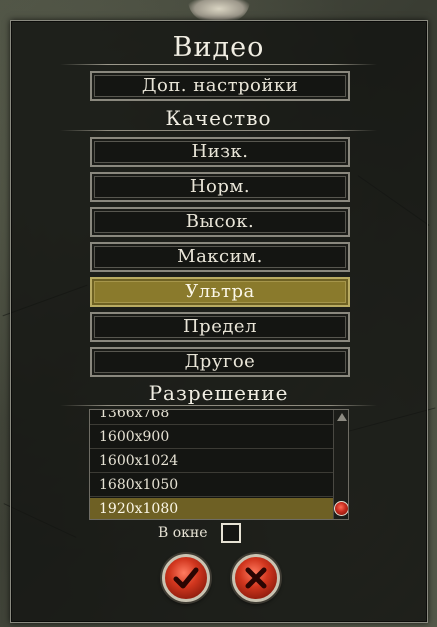 Image resolution: width=437 pixels, height=627 pixels. What do you see at coordinates (218, 64) in the screenshot?
I see `title-divider` at bounding box center [218, 64].